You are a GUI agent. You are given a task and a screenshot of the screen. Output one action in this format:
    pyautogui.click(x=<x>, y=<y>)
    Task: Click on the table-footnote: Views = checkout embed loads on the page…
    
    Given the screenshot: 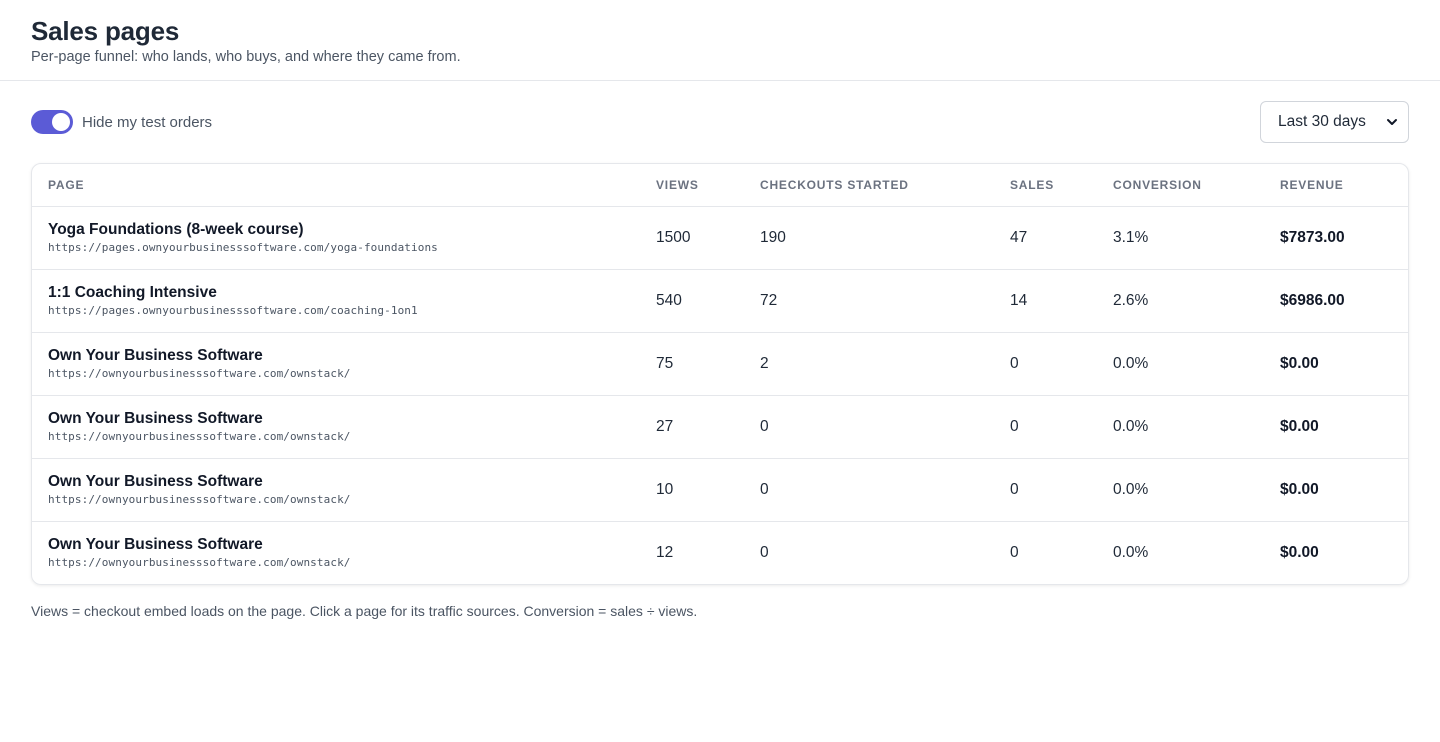 What is the action you would take?
    pyautogui.click(x=364, y=611)
    